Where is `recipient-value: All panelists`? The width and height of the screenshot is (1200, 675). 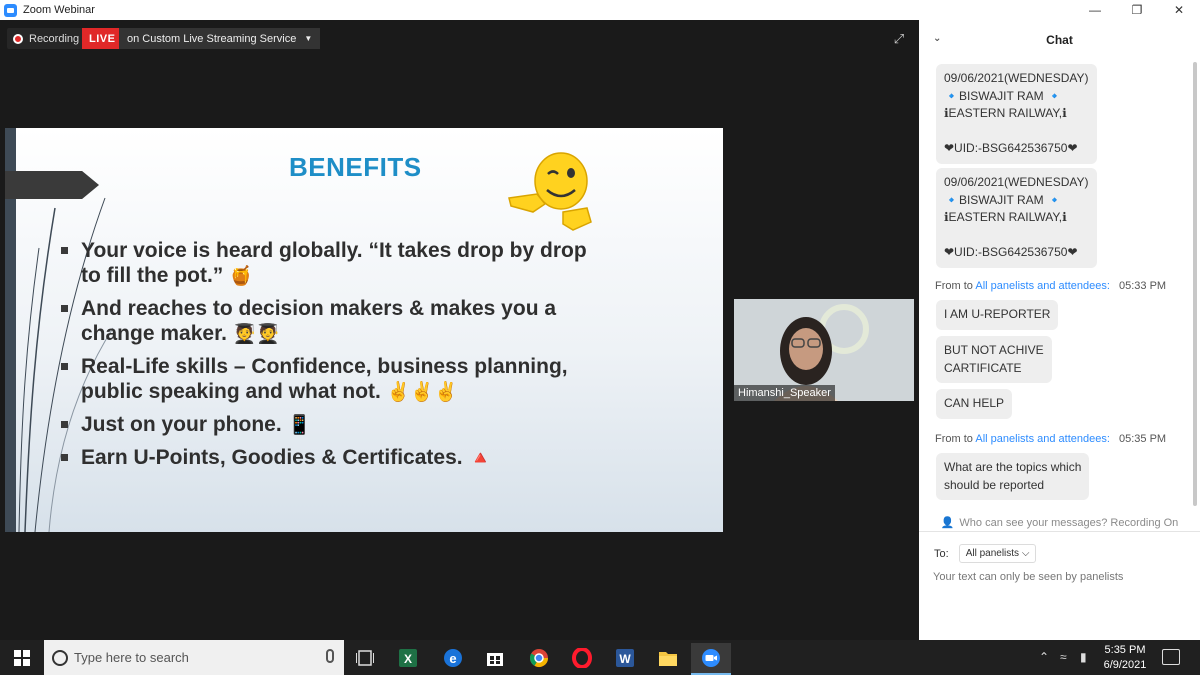
recipient-value: All panelists is located at coordinates (992, 553).